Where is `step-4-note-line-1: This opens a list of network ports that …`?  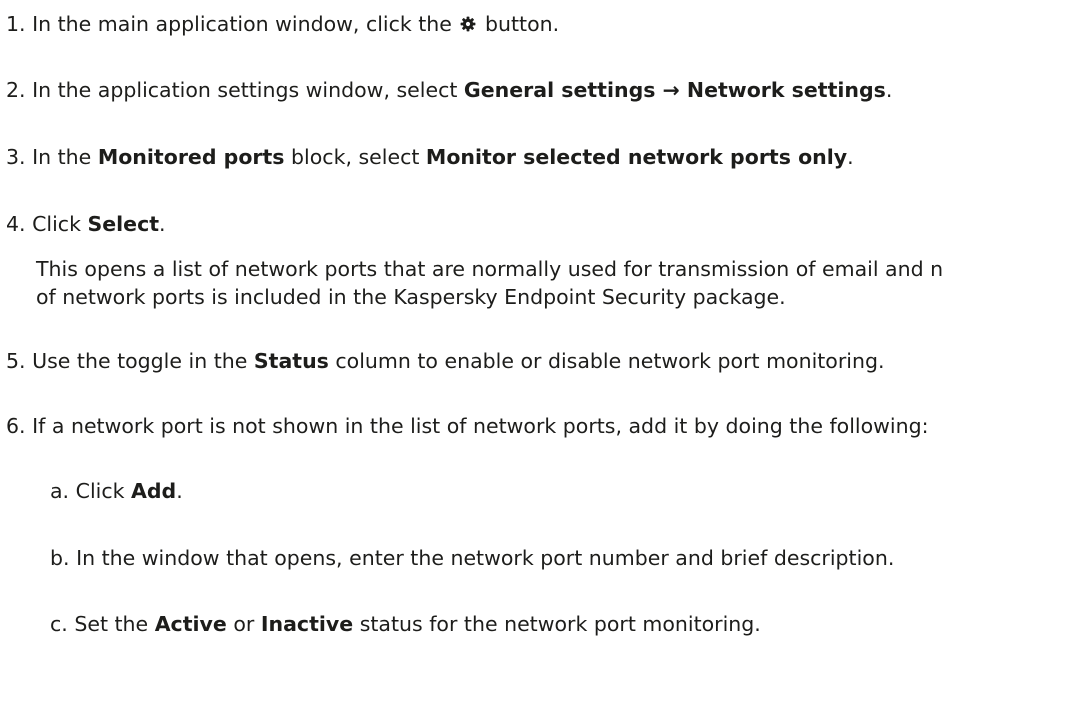 step-4-note-line-1: This opens a list of network ports that … is located at coordinates (490, 269).